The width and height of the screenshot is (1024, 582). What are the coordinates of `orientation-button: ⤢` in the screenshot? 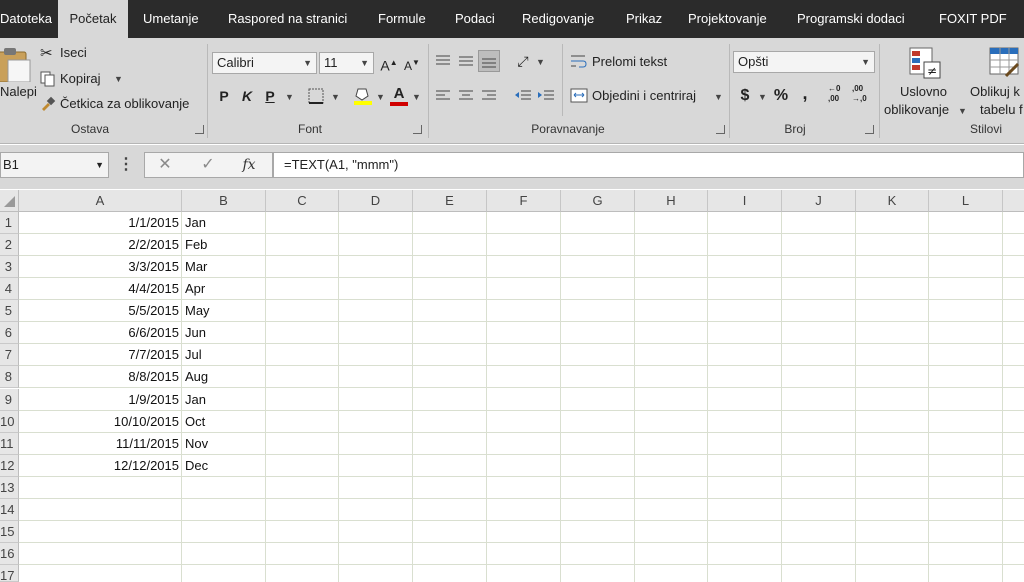 It's located at (523, 61).